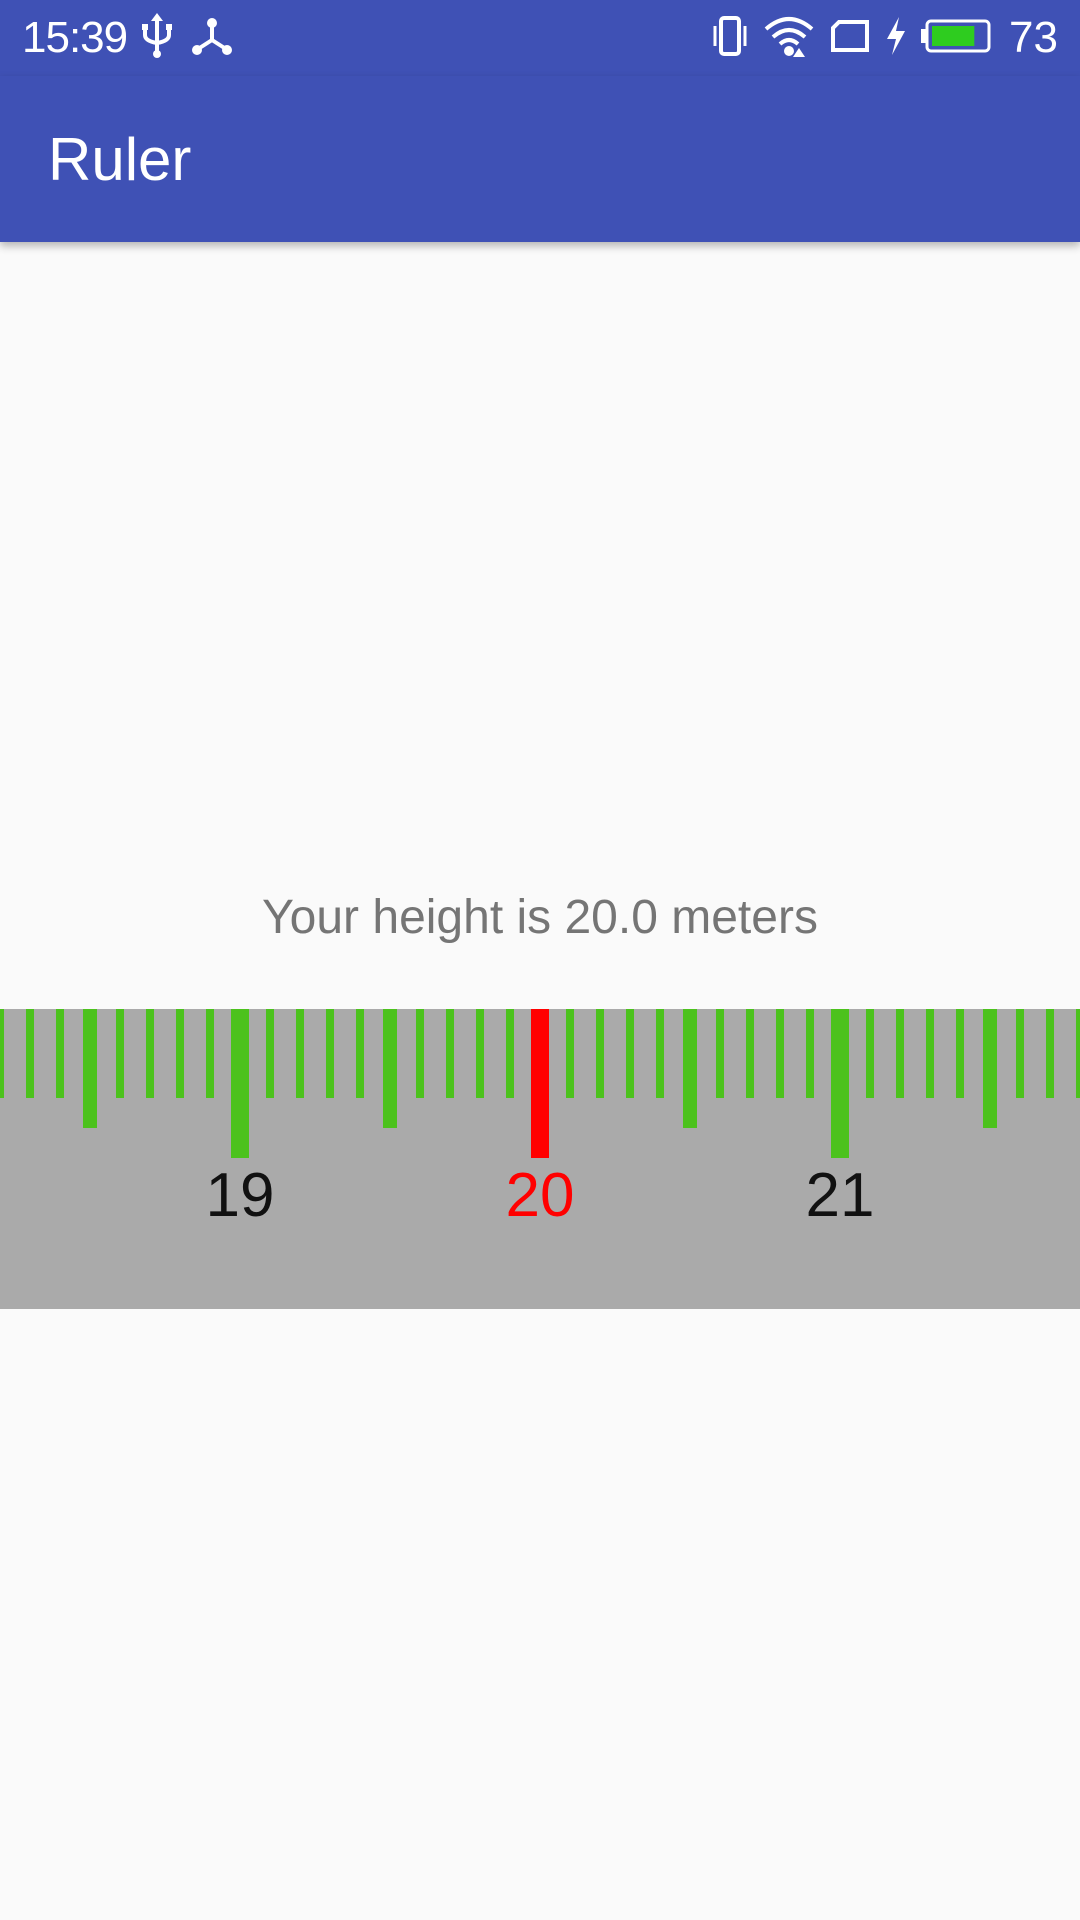  What do you see at coordinates (789, 38) in the screenshot?
I see `wifi-icon` at bounding box center [789, 38].